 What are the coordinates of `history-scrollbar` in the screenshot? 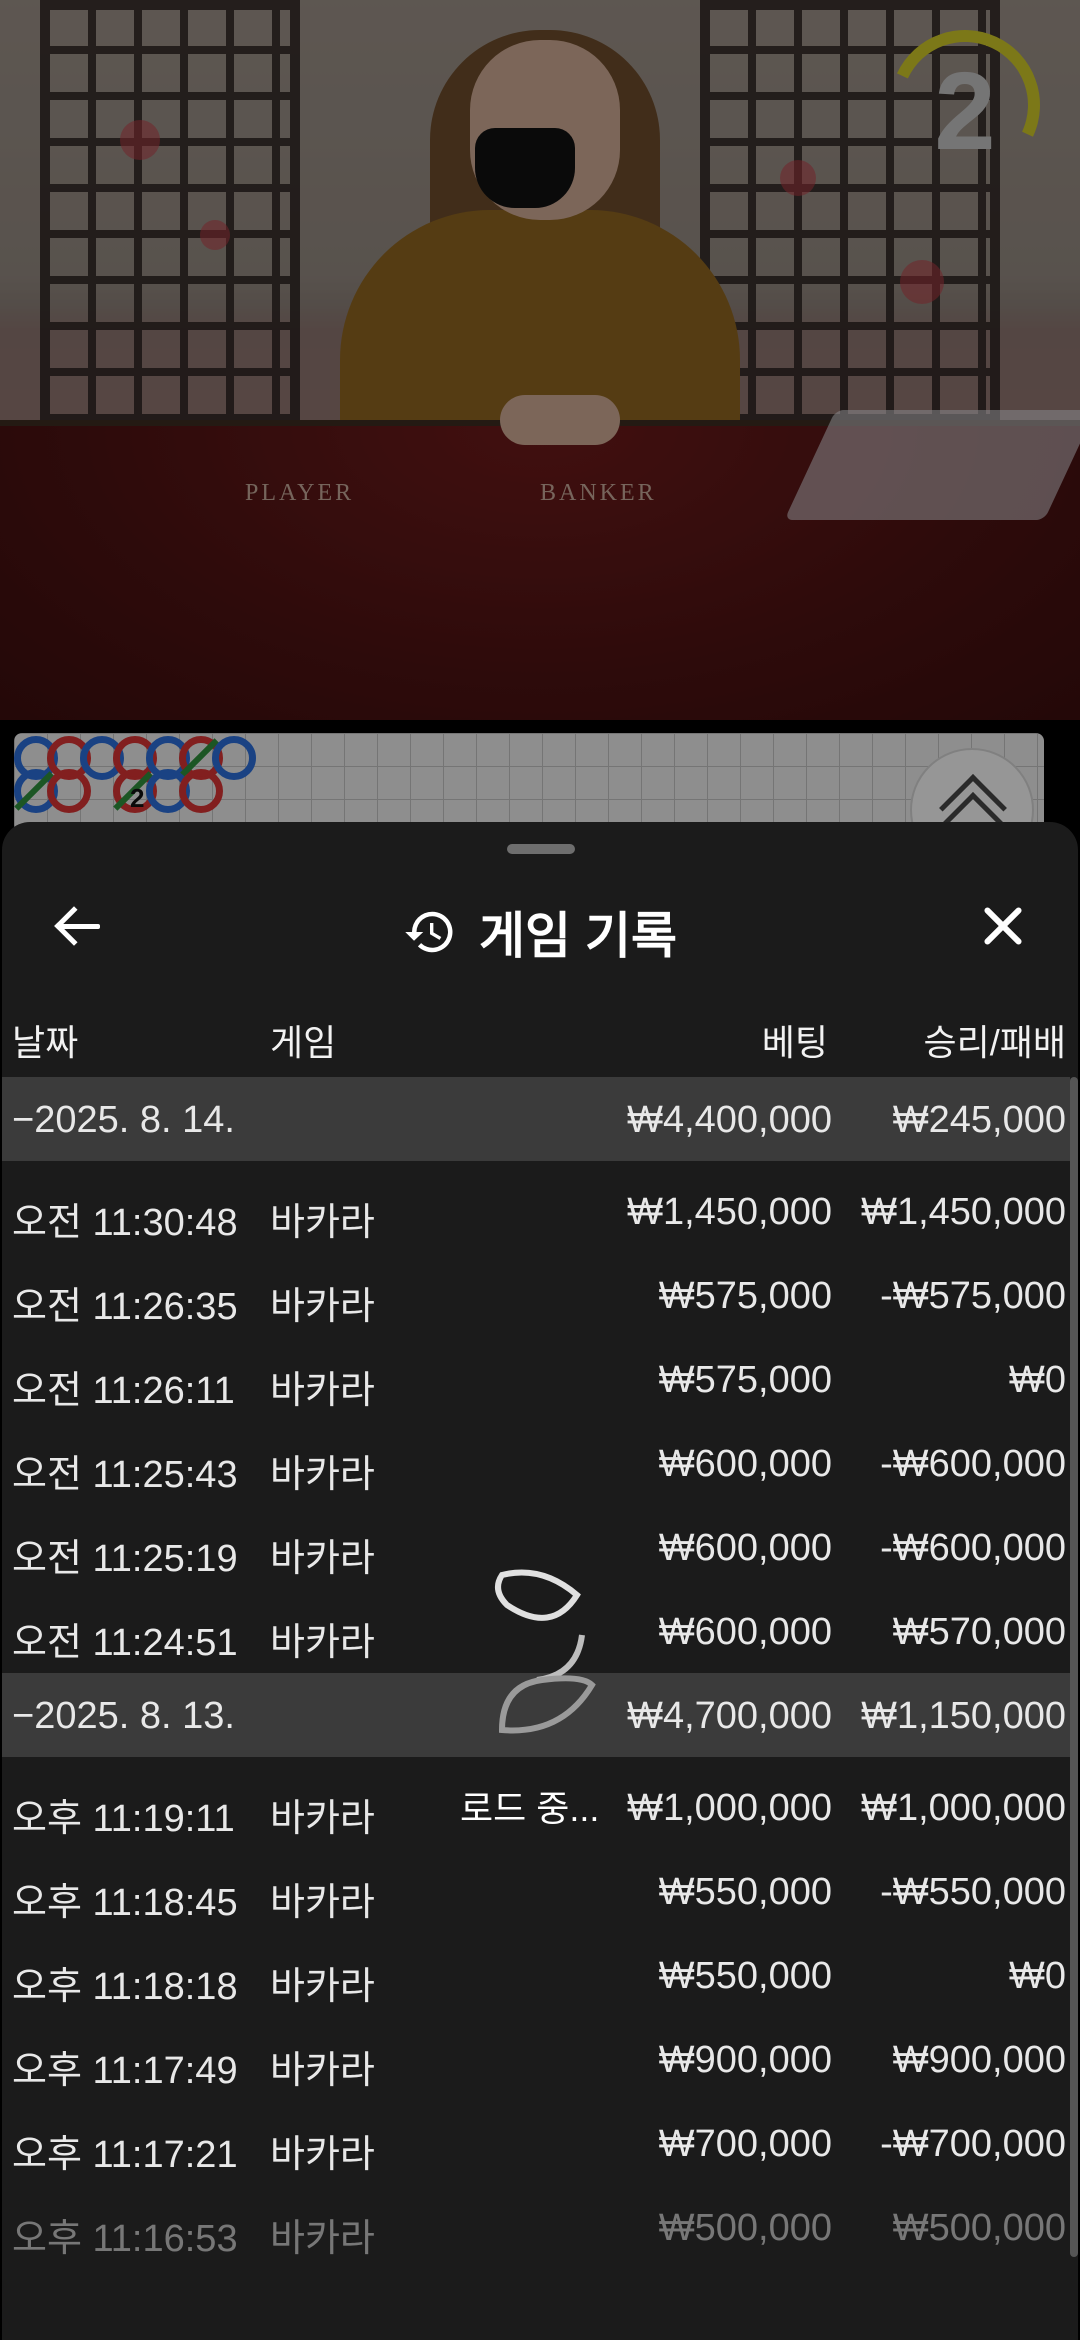 It's located at (1074, 1667).